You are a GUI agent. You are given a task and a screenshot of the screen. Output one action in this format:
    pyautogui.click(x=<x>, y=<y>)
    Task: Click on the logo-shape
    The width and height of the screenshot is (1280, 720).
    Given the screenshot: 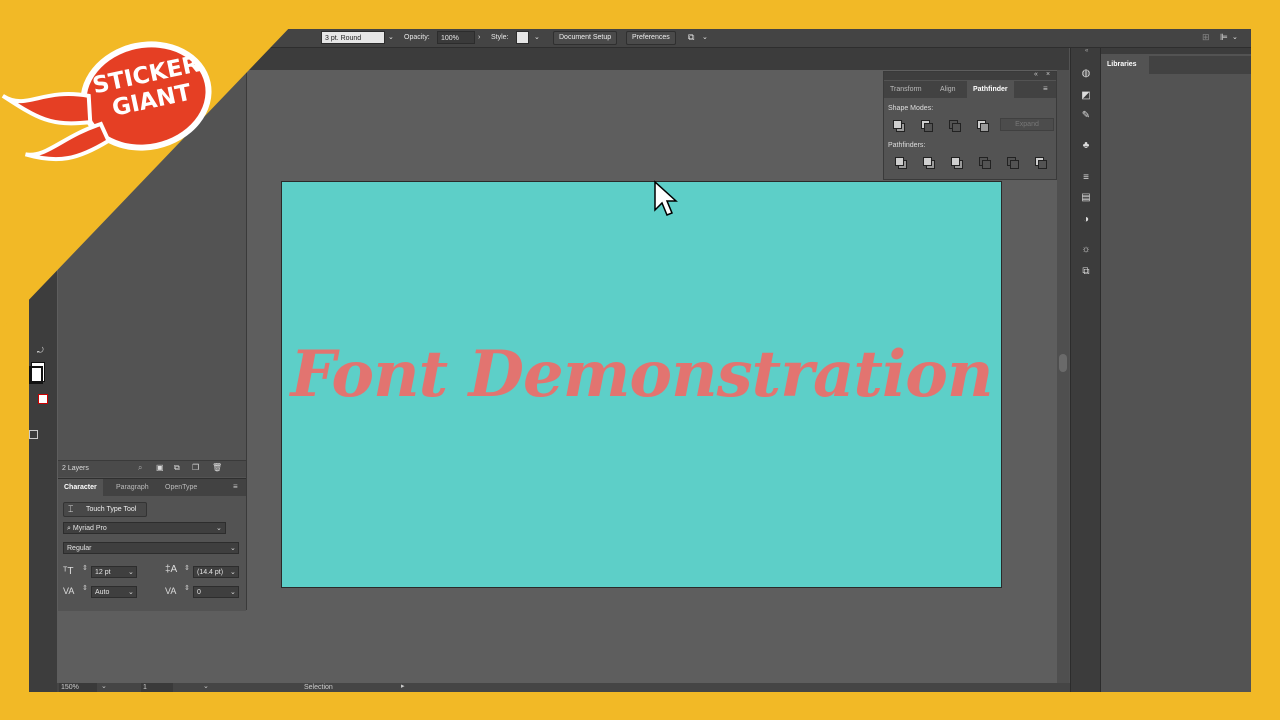 What is the action you would take?
    pyautogui.click(x=158, y=165)
    